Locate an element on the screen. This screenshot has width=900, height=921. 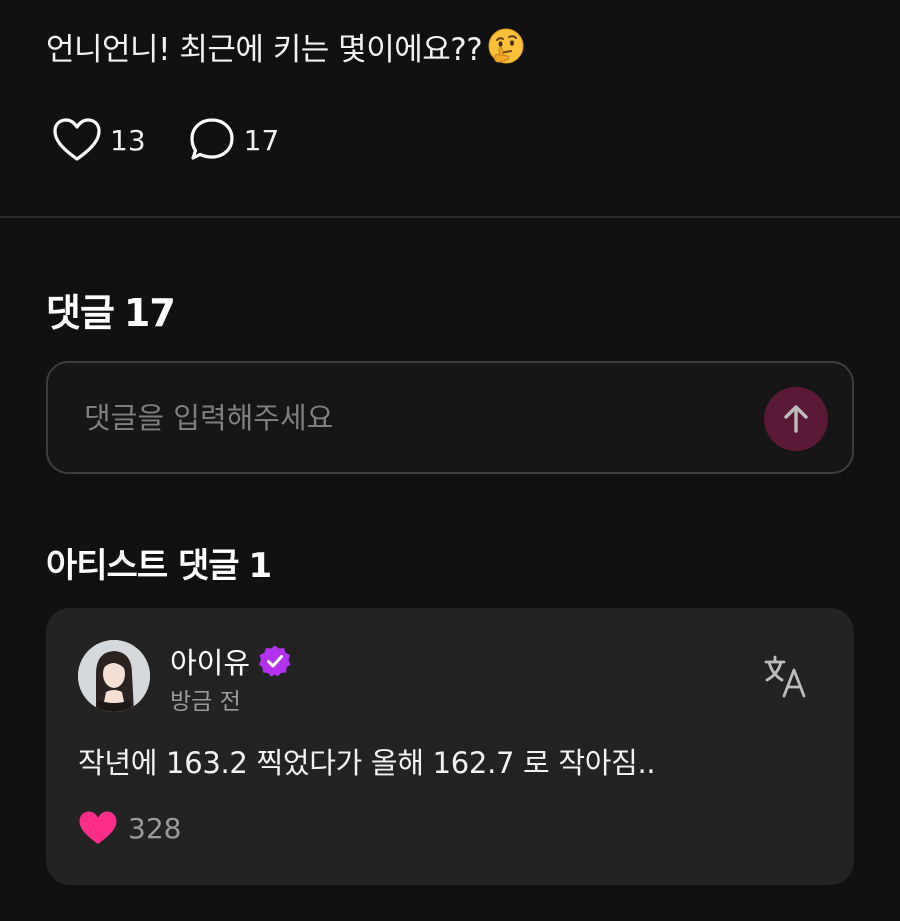
comment-button: 17 is located at coordinates (234, 140).